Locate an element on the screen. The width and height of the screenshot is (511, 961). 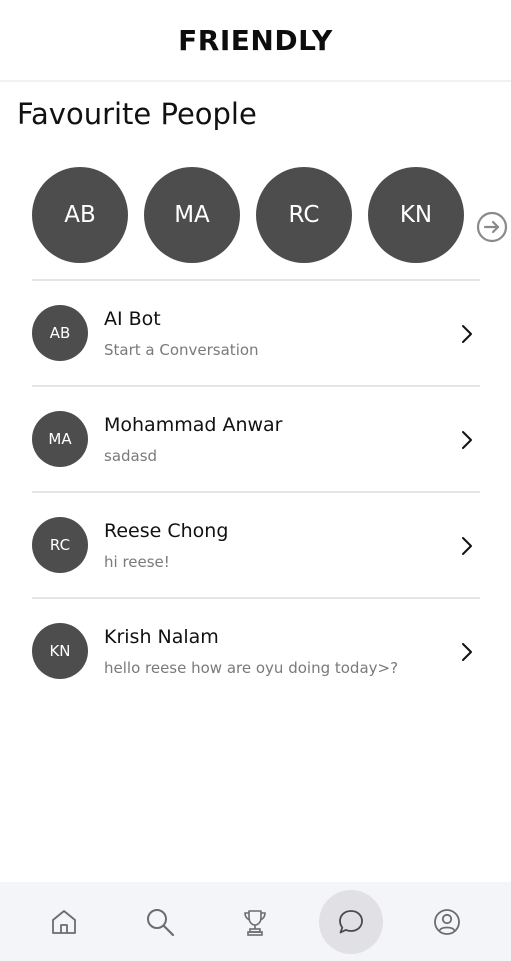
arrow-right-circle-icon is located at coordinates (492, 227).